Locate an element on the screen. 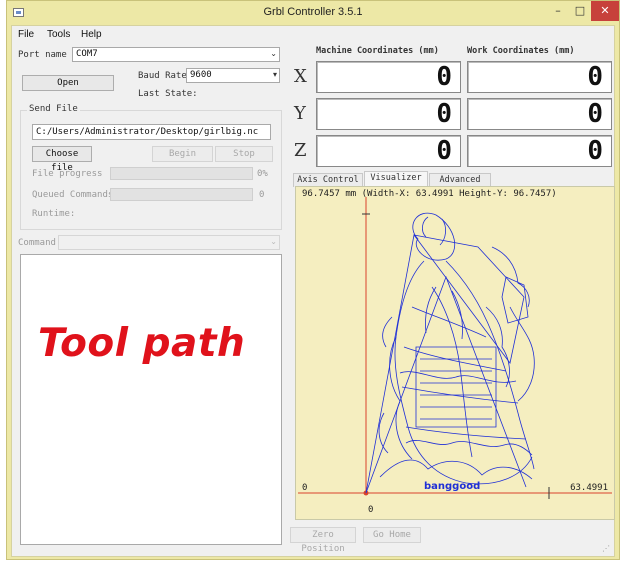  menu-help: Help is located at coordinates (91, 34).